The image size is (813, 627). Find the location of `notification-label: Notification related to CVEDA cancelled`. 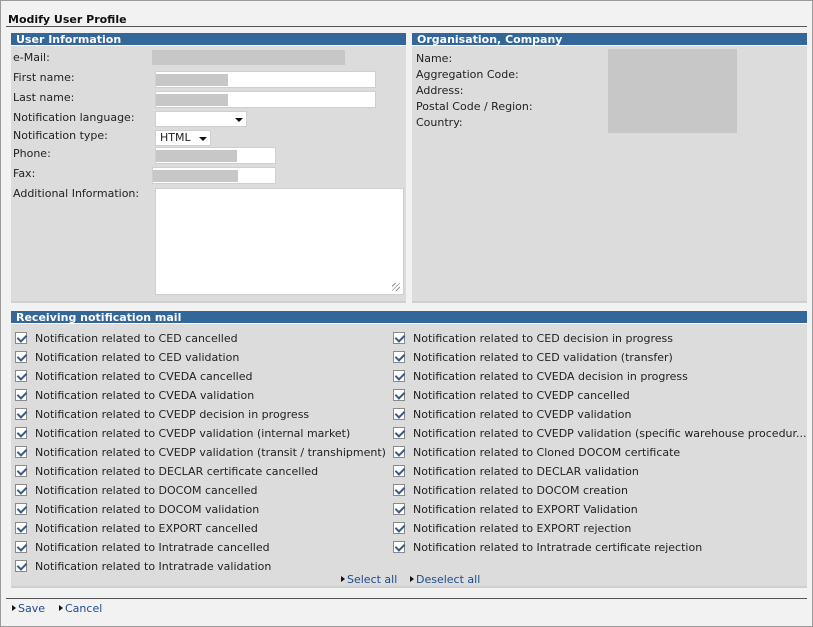

notification-label: Notification related to CVEDA cancelled is located at coordinates (144, 376).